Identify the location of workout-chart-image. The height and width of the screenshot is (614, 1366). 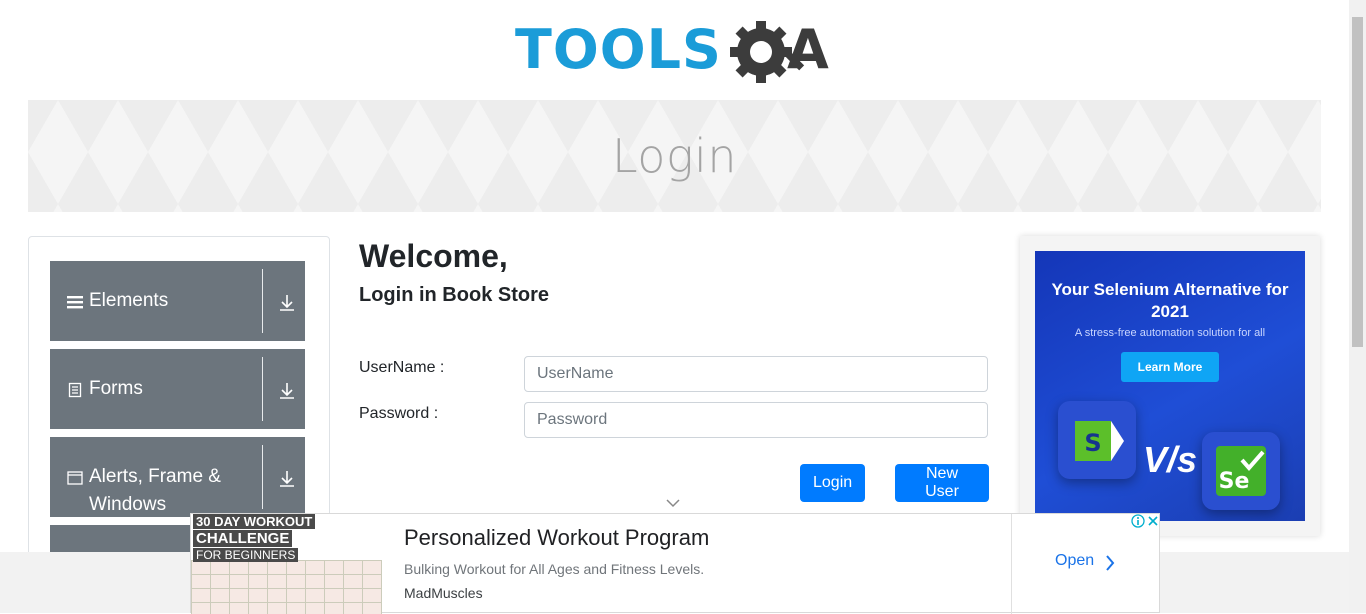
(286, 587).